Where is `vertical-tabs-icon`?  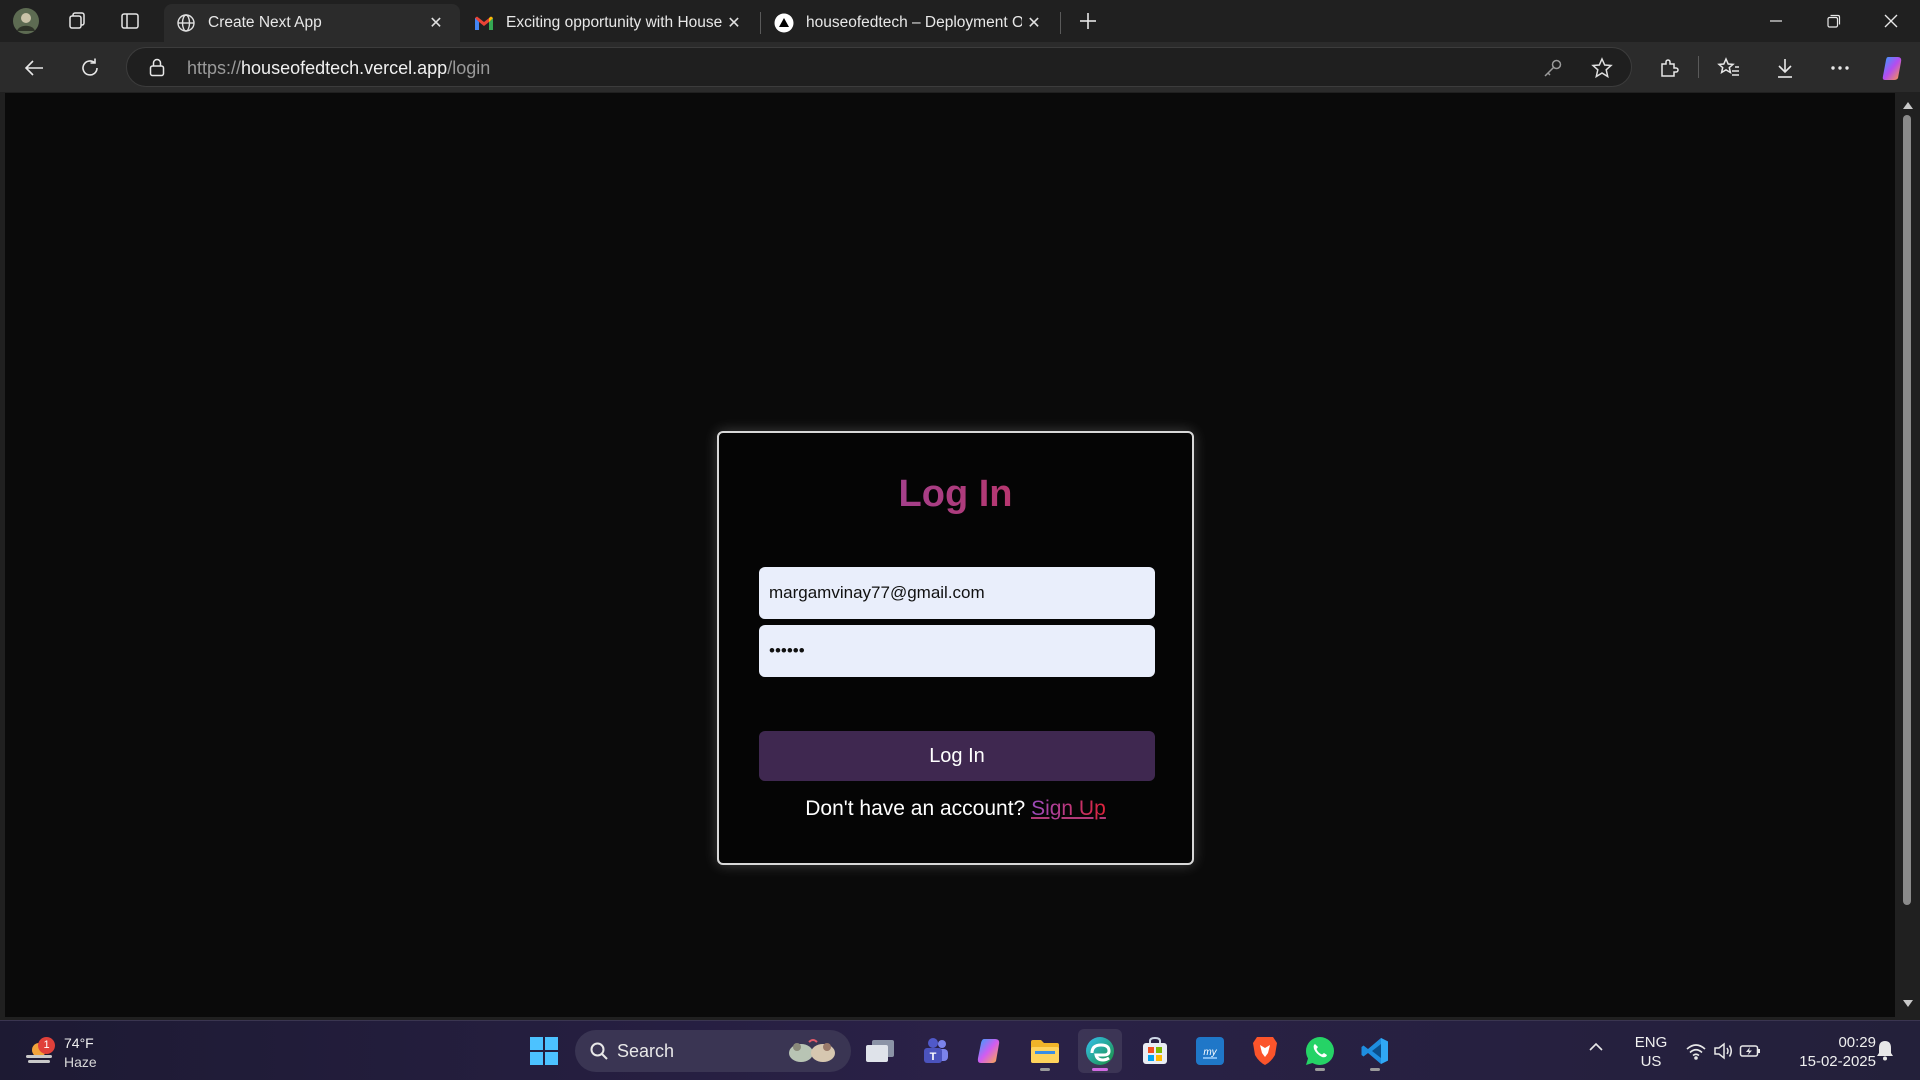
vertical-tabs-icon is located at coordinates (130, 21).